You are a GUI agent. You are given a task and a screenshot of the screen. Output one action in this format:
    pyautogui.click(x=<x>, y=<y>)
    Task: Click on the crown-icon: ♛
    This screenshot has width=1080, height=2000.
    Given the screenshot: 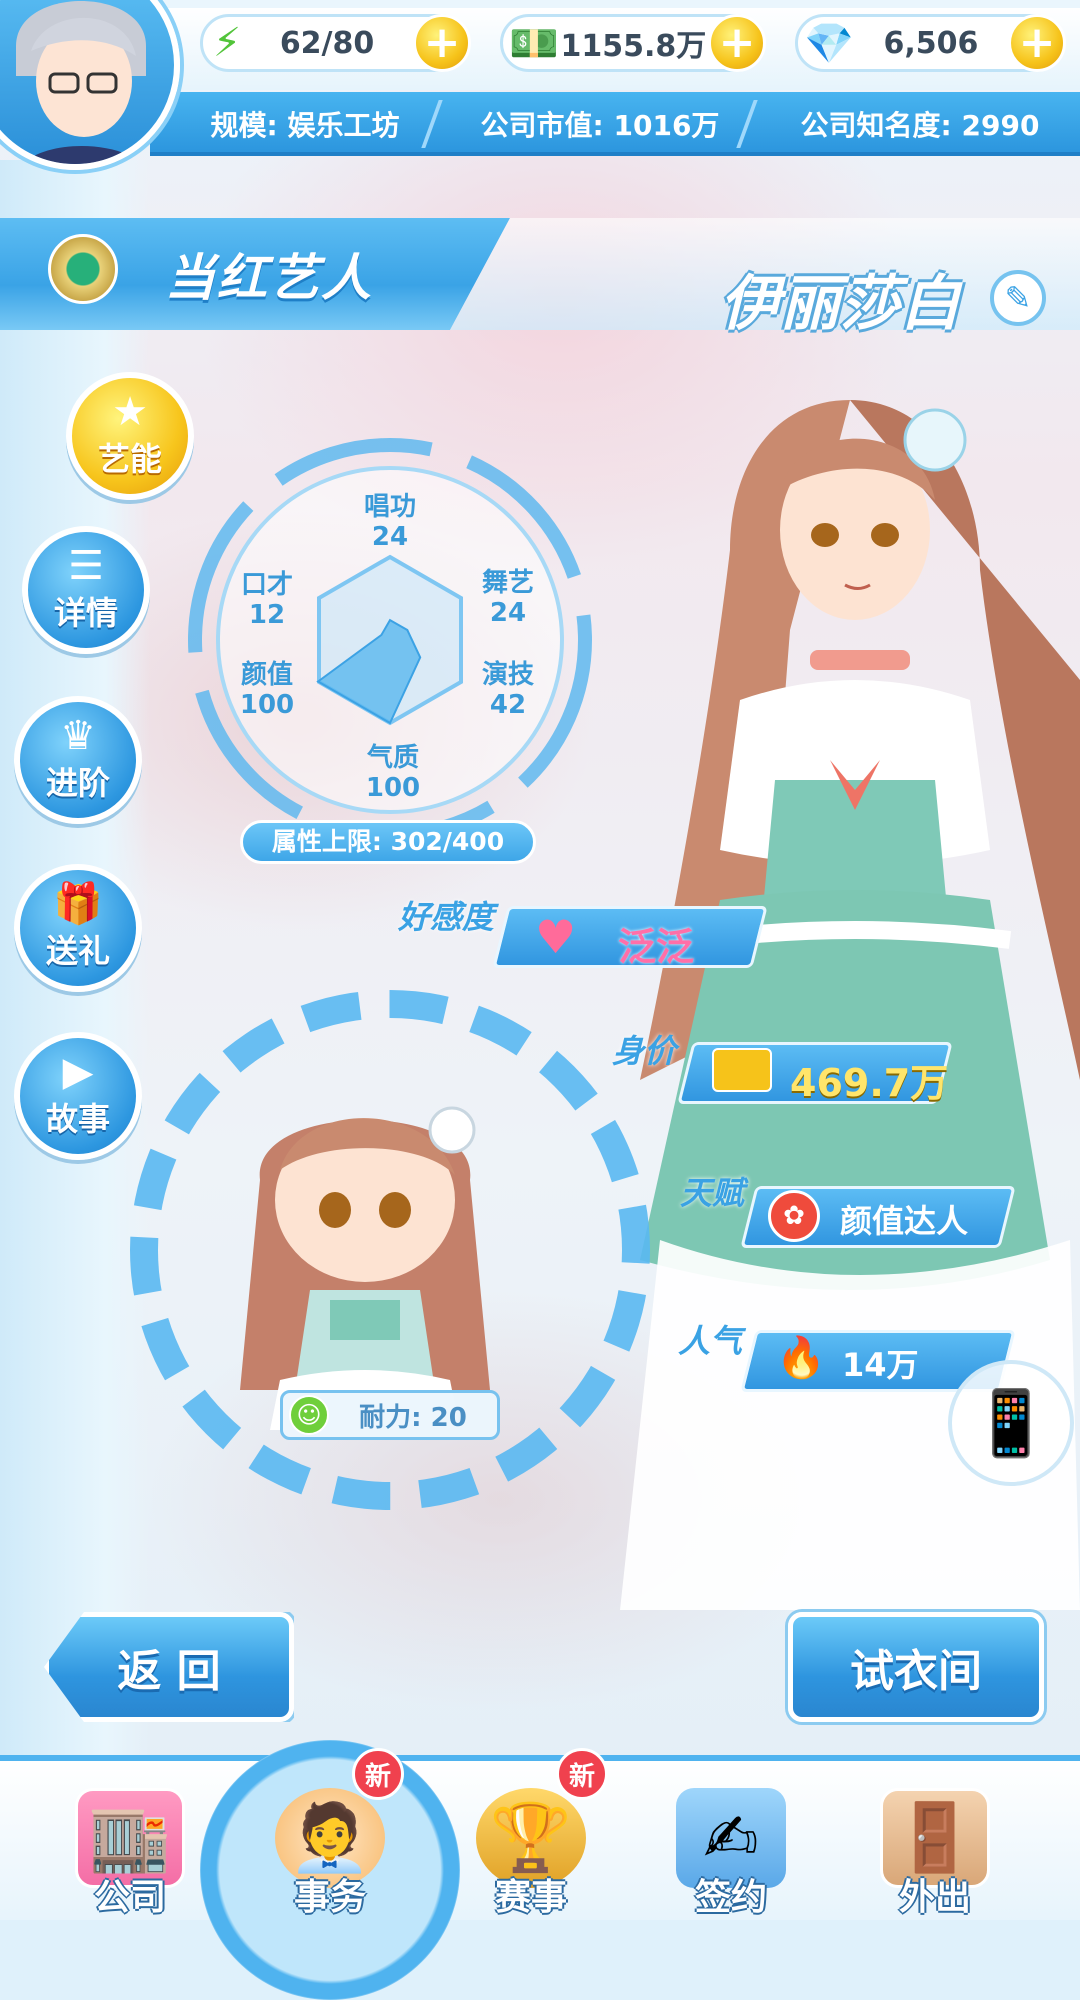 What is the action you would take?
    pyautogui.click(x=78, y=736)
    